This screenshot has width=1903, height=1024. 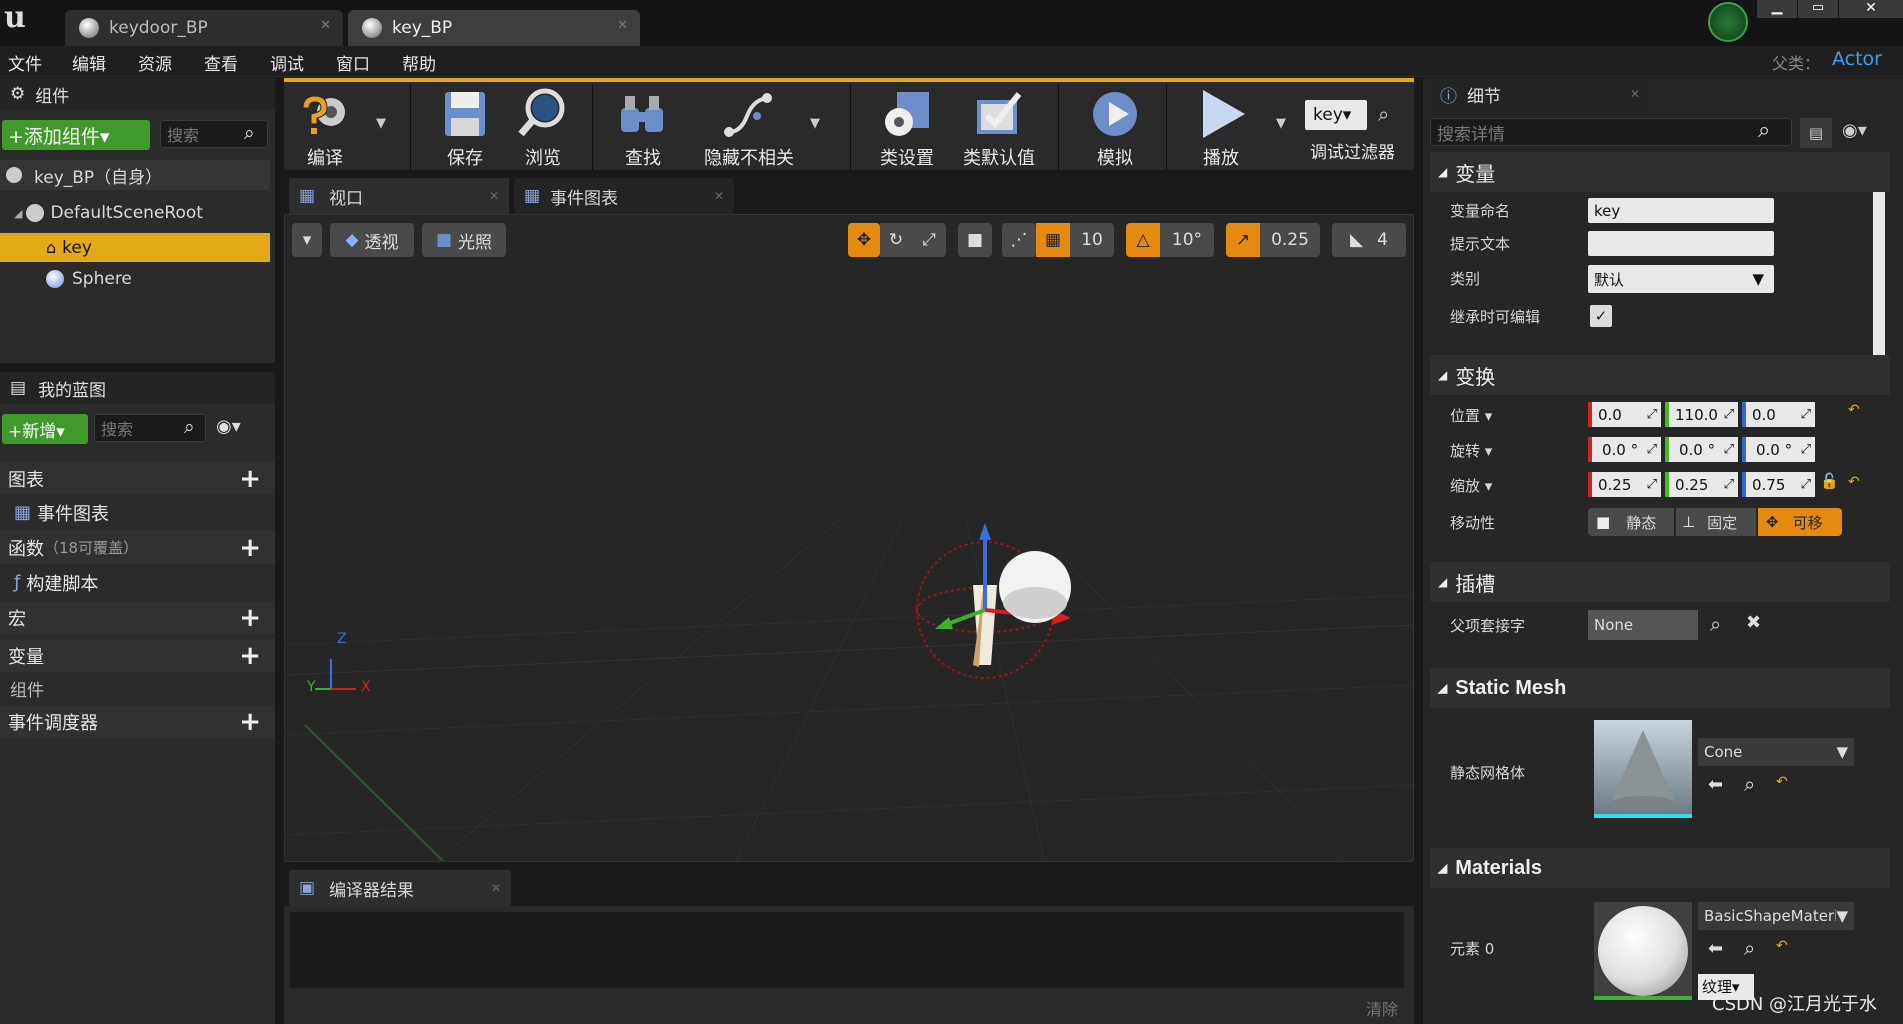 I want to click on tree-item-key: ⌂ key, so click(x=135, y=247).